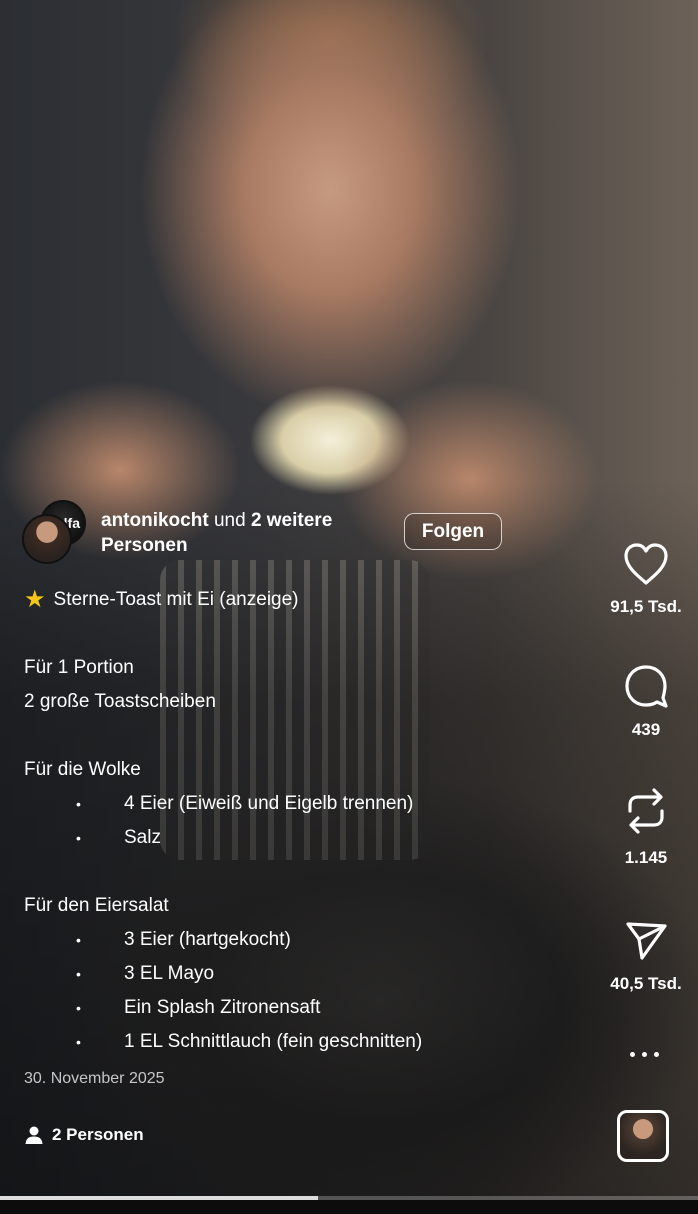  Describe the element at coordinates (304, 974) in the screenshot. I see `list-item: 3 EL Mayo` at that location.